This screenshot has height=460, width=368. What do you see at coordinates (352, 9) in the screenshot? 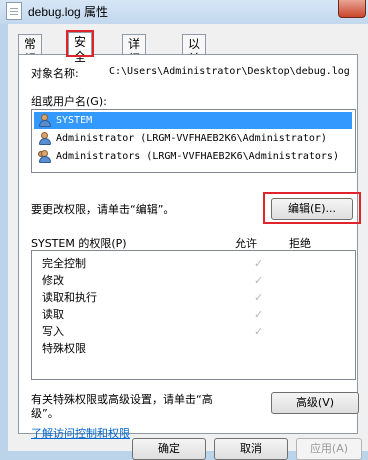
I see `close-button` at bounding box center [352, 9].